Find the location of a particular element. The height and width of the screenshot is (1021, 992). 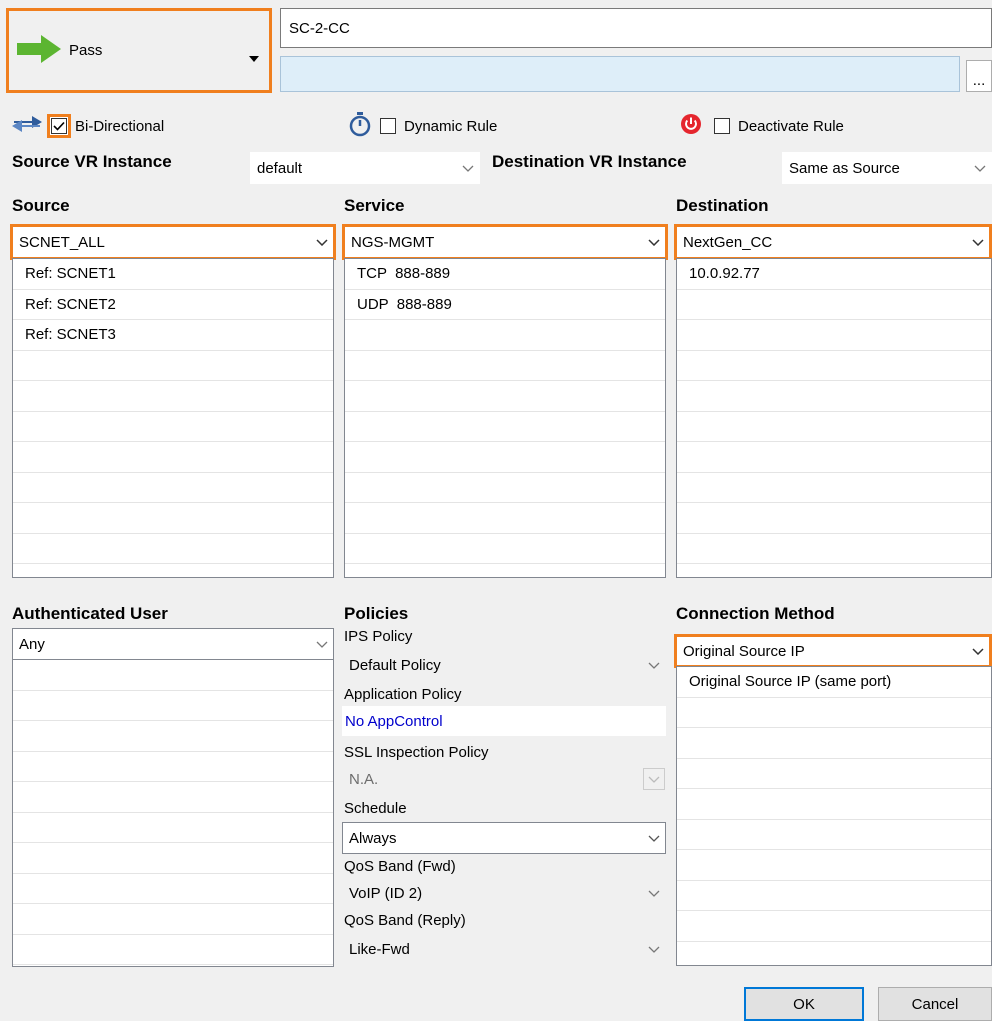

list-item-label: Ref: SCNET1 is located at coordinates (70, 274).